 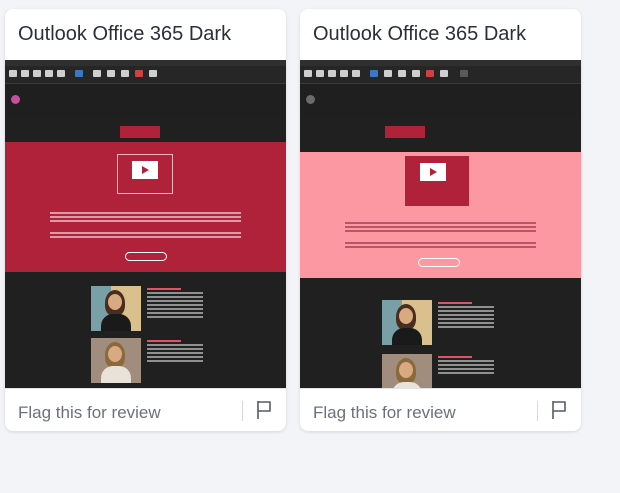 What do you see at coordinates (402, 73) in the screenshot?
I see `unread-icon` at bounding box center [402, 73].